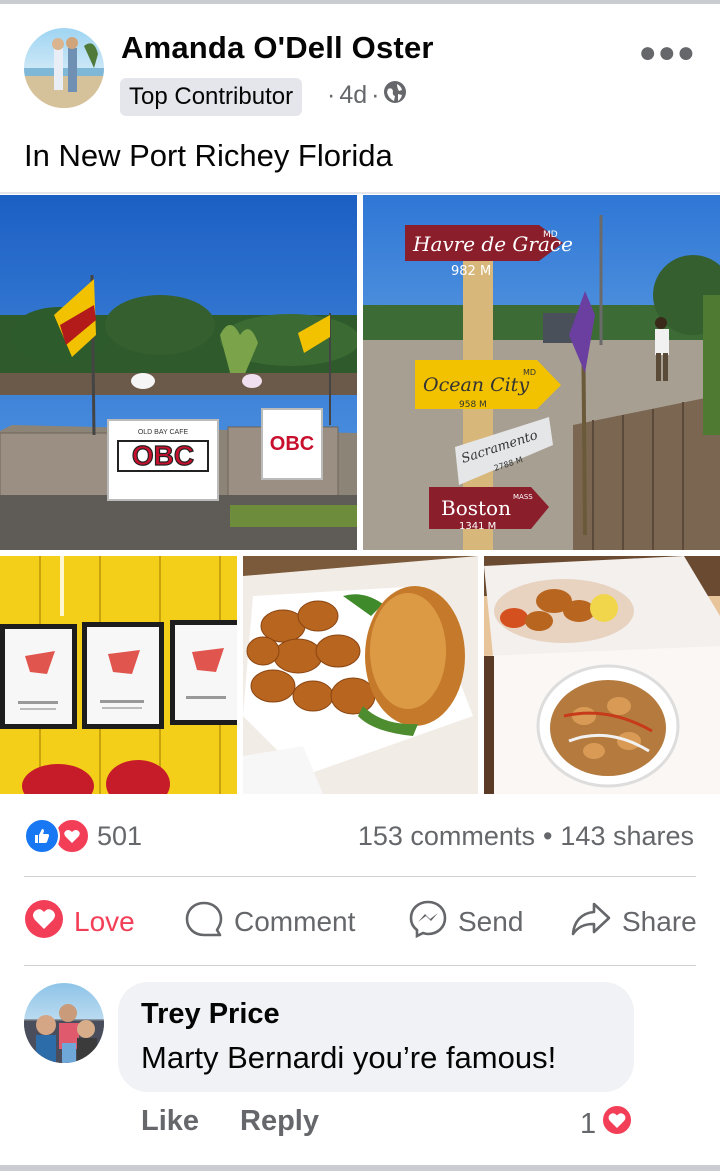 Image resolution: width=720 pixels, height=1171 pixels. What do you see at coordinates (617, 1124) in the screenshot?
I see `love-reaction-icon` at bounding box center [617, 1124].